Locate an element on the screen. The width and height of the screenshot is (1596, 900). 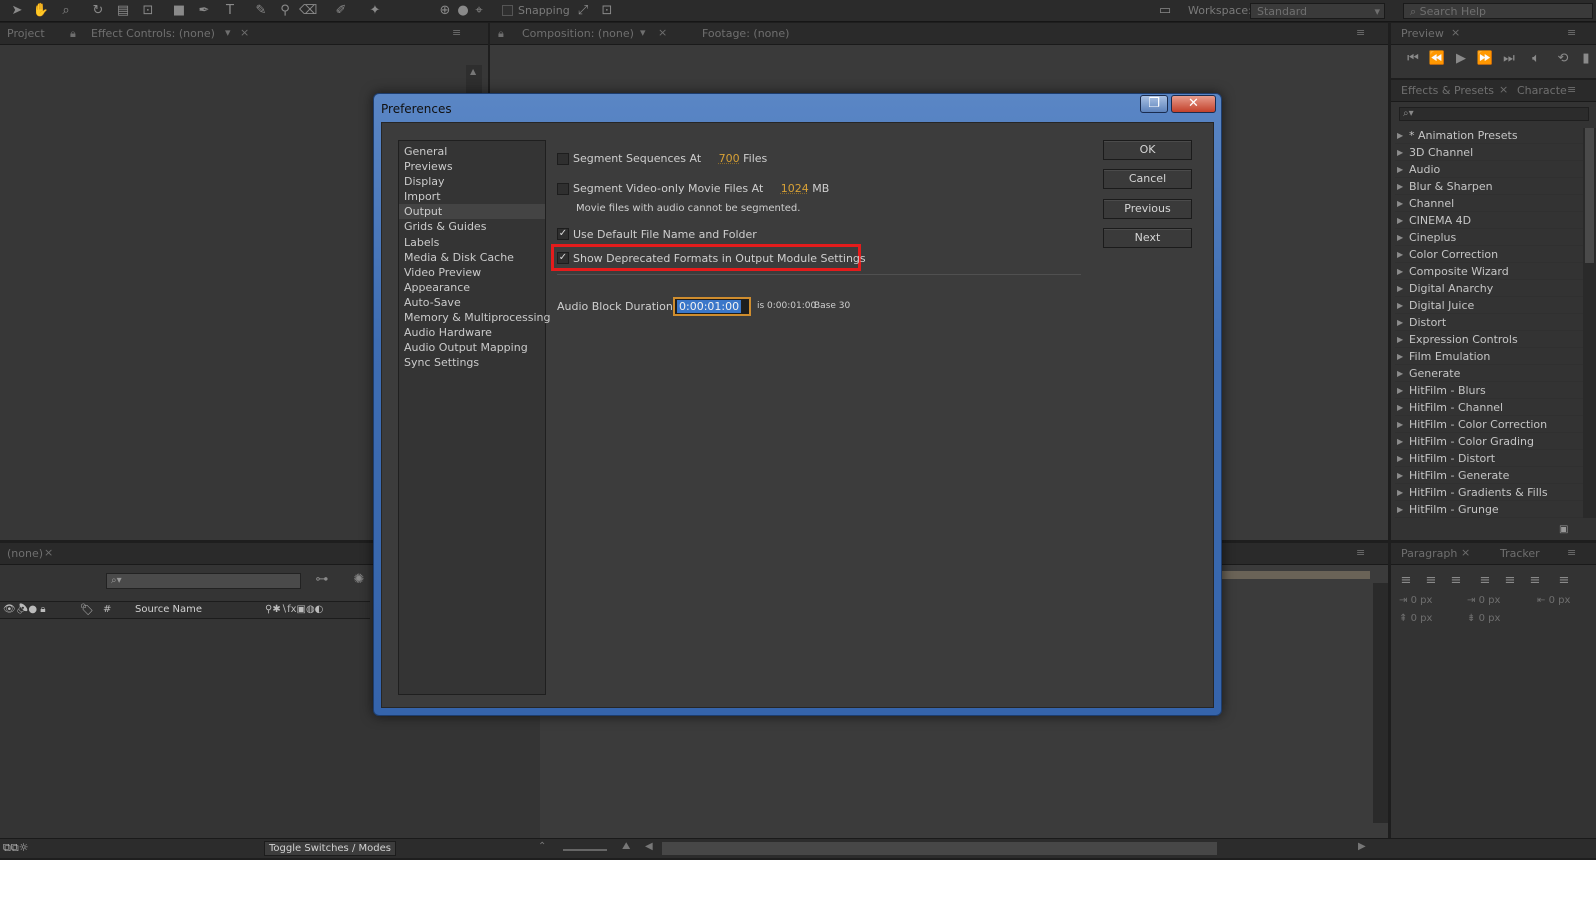
effects-category-item: ▶ HitFilm - Color Correction is located at coordinates (1489, 424).